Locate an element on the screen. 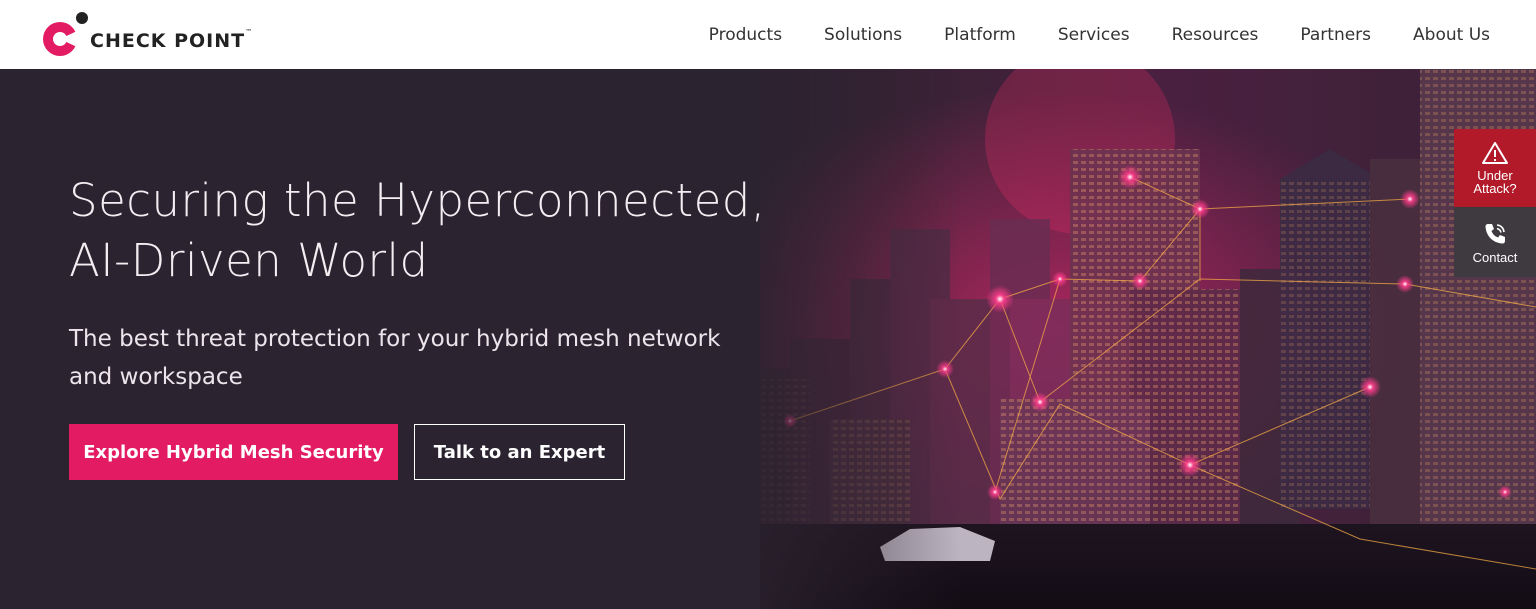  under-attack-label: Under Attack? is located at coordinates (1495, 182).